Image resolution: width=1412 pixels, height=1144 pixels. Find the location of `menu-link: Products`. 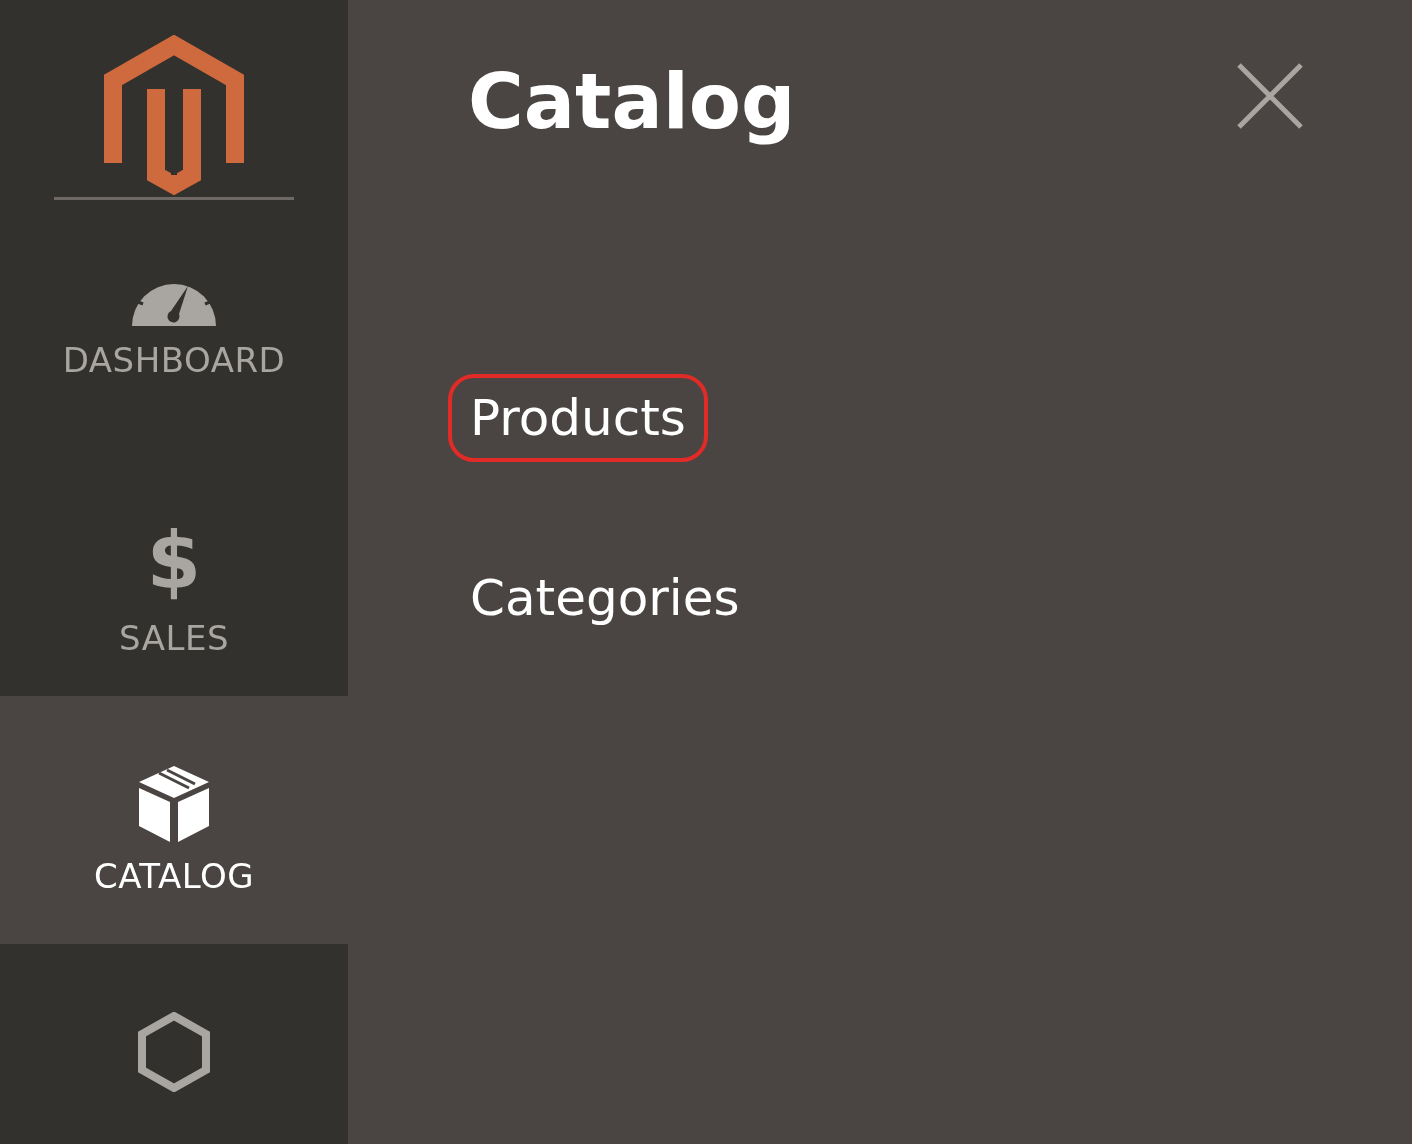

menu-link: Products is located at coordinates (578, 418).